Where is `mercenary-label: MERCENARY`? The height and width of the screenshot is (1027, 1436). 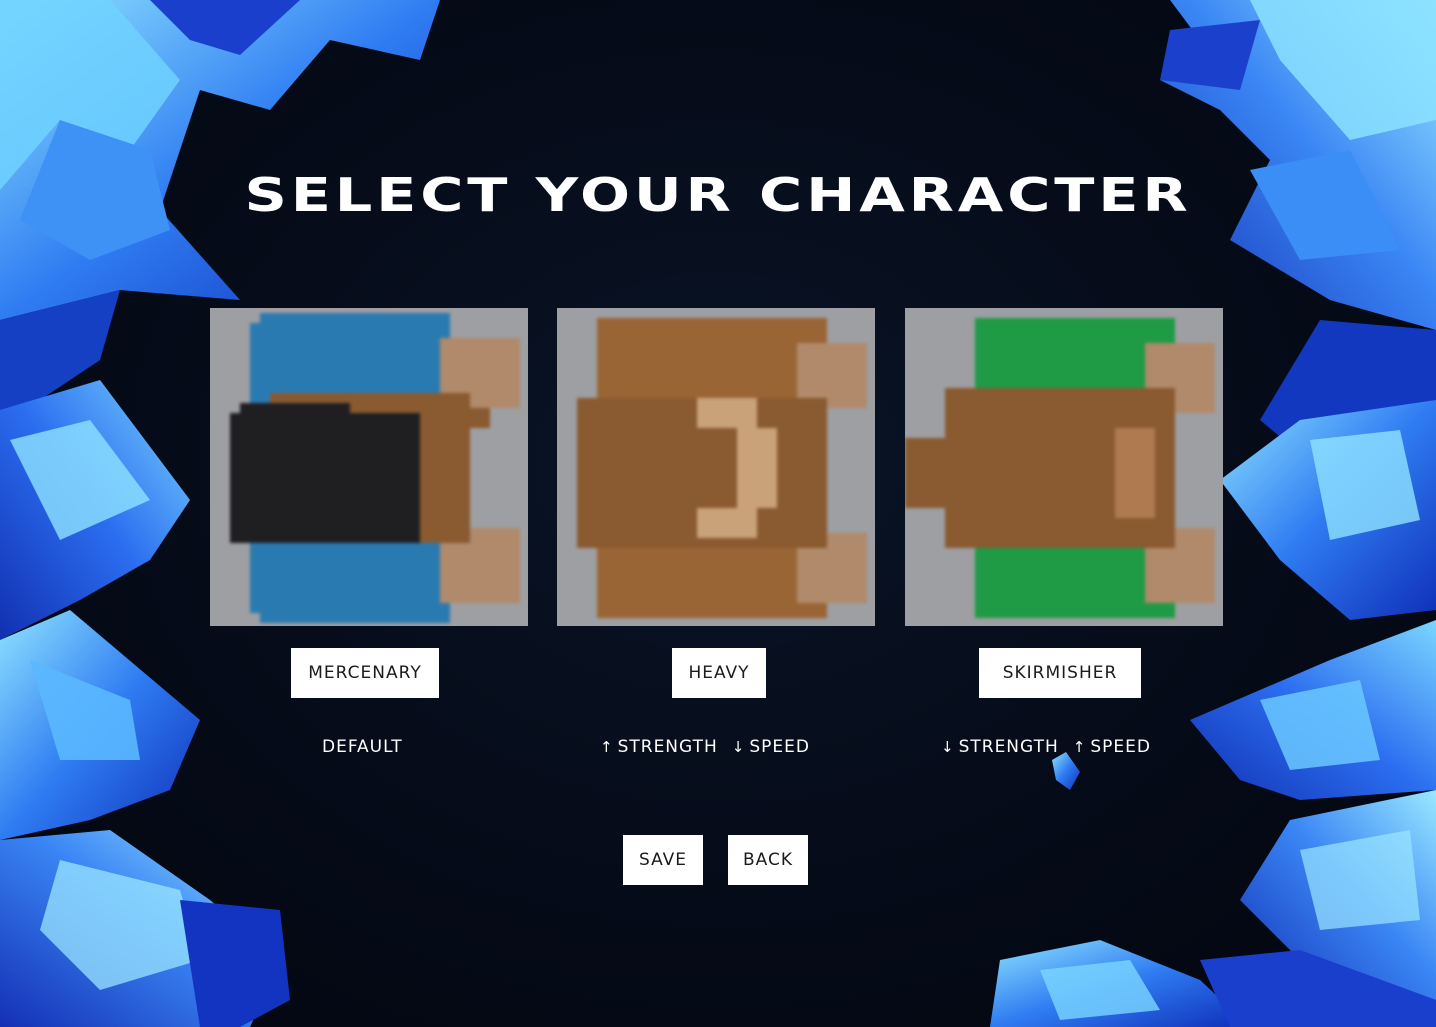 mercenary-label: MERCENARY is located at coordinates (365, 673).